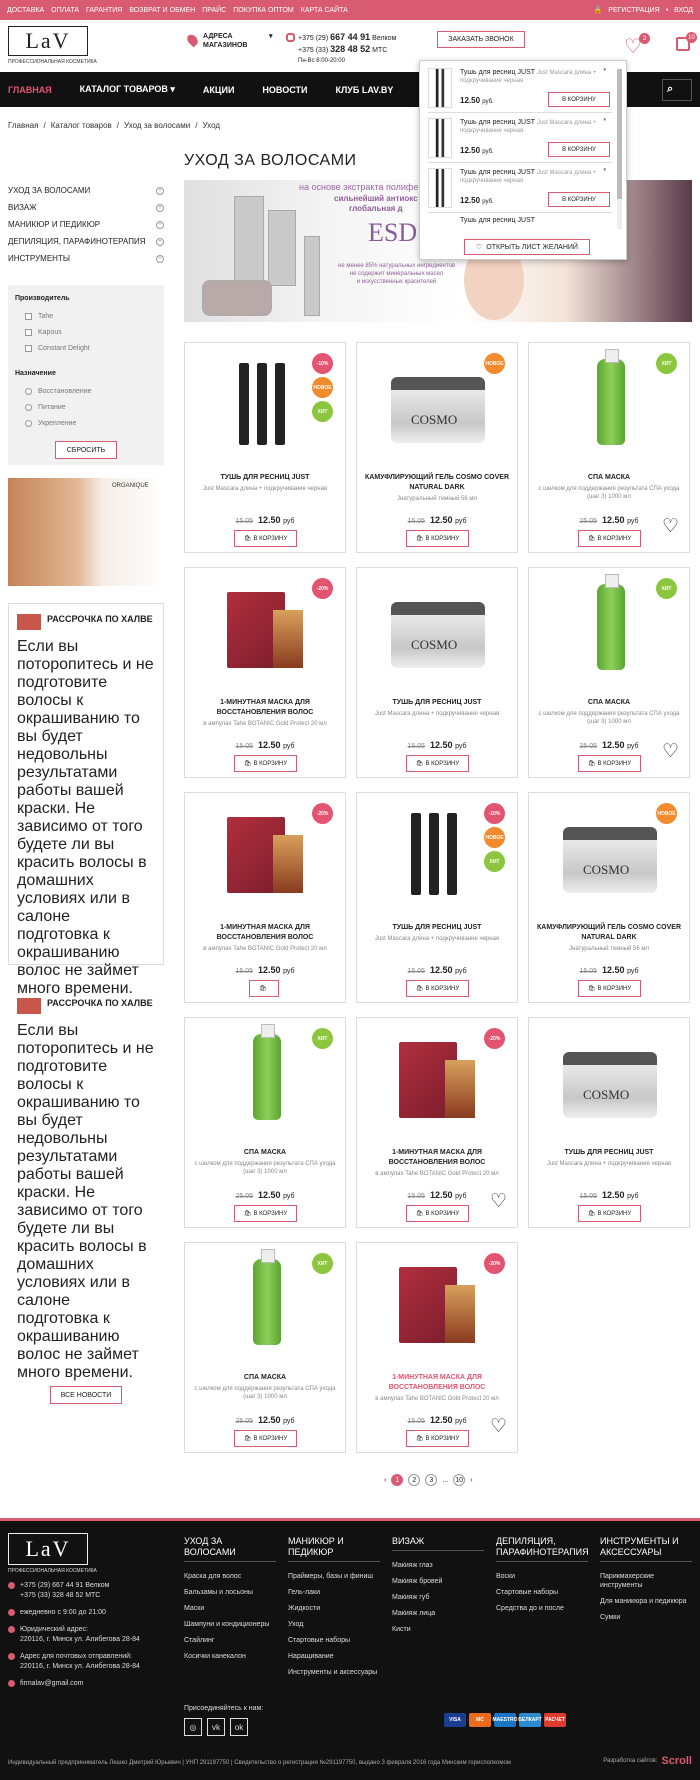 This screenshot has width=700, height=1780. Describe the element at coordinates (162, 10) in the screenshot. I see `top-link: ВОЗВРАТ И ОБМЕН` at that location.